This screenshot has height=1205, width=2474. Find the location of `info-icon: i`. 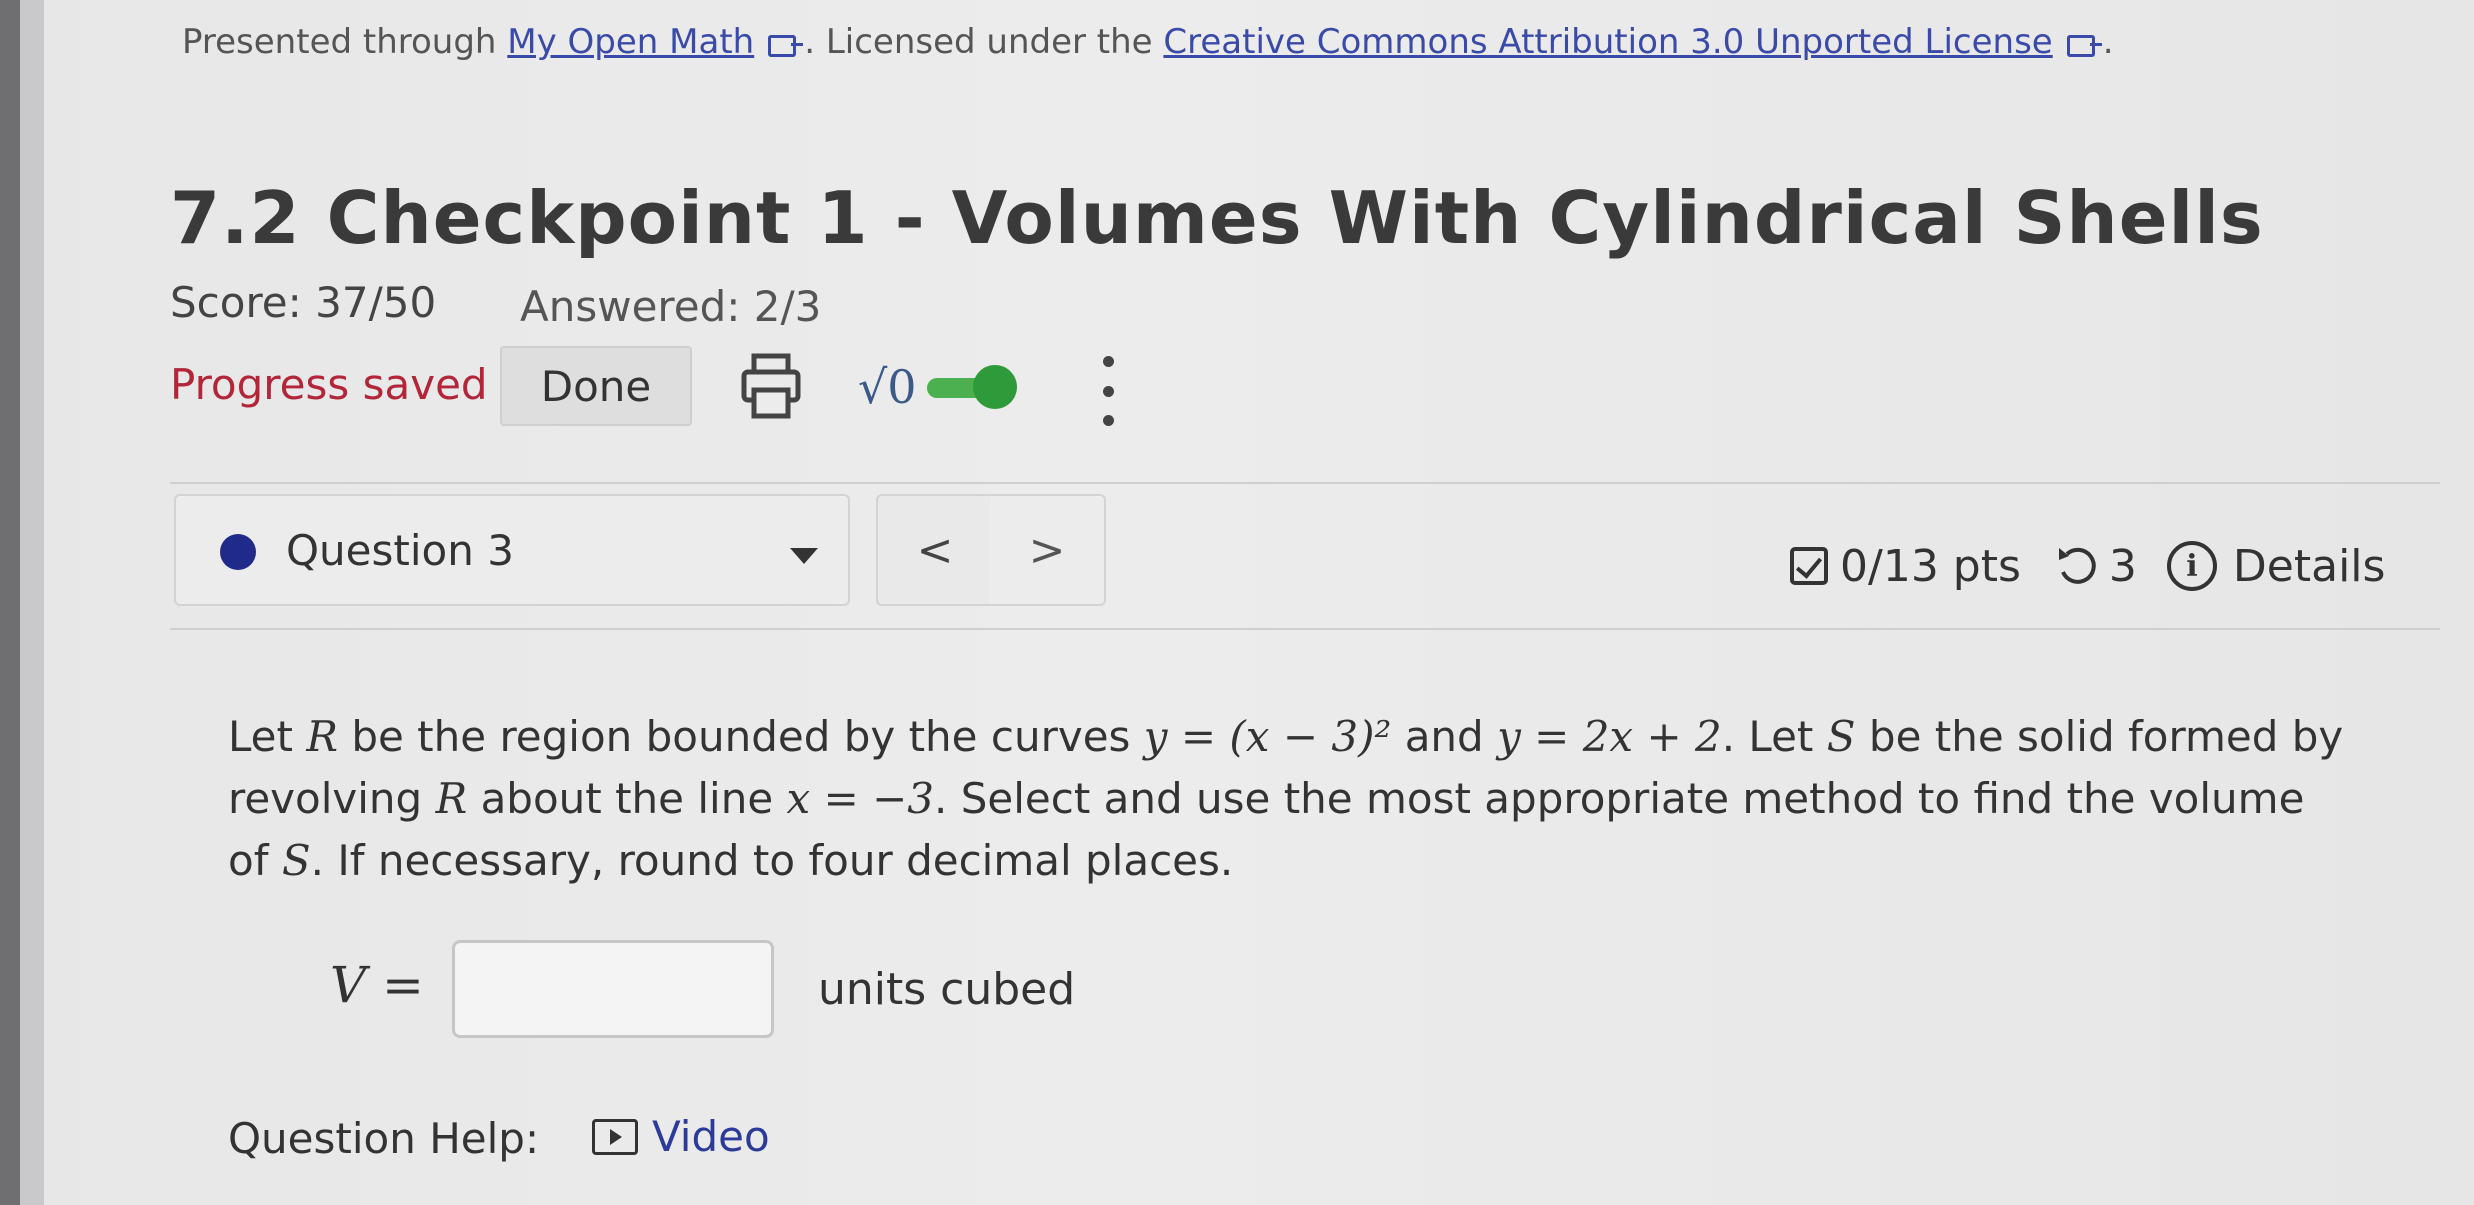

info-icon: i is located at coordinates (2191, 566).